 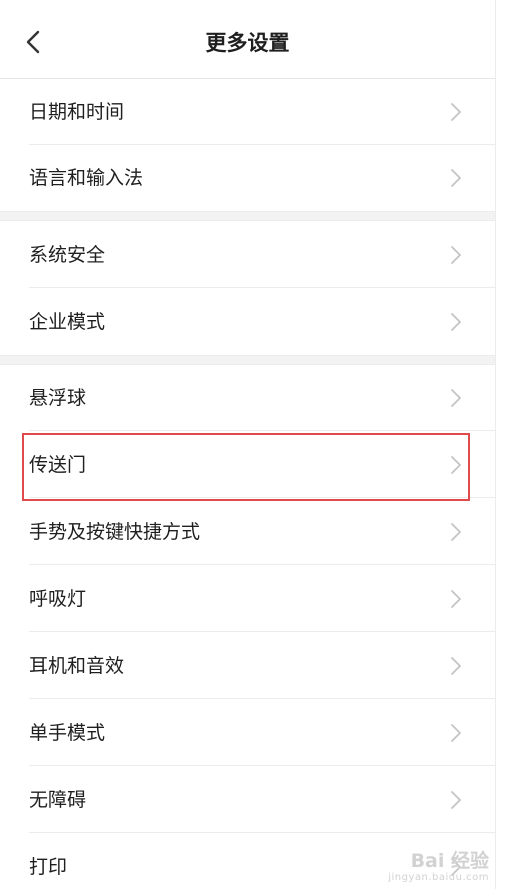 I want to click on settings-item-label: 单手模式, so click(x=67, y=732).